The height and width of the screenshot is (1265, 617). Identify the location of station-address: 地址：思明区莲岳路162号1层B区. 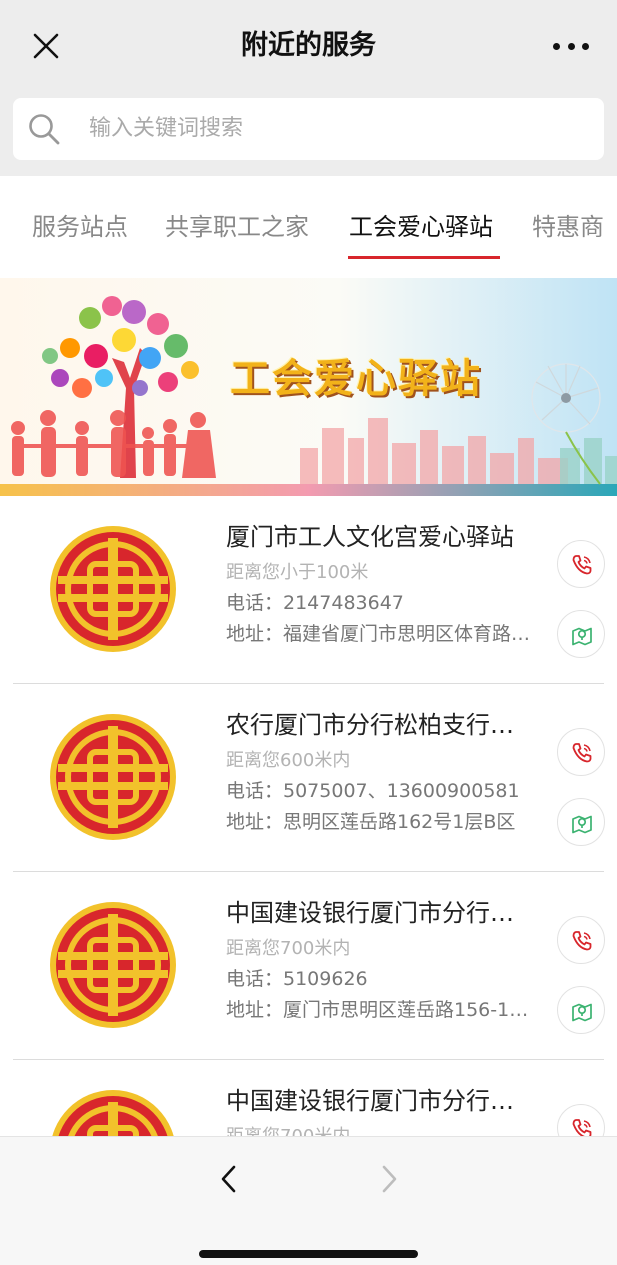
(371, 822).